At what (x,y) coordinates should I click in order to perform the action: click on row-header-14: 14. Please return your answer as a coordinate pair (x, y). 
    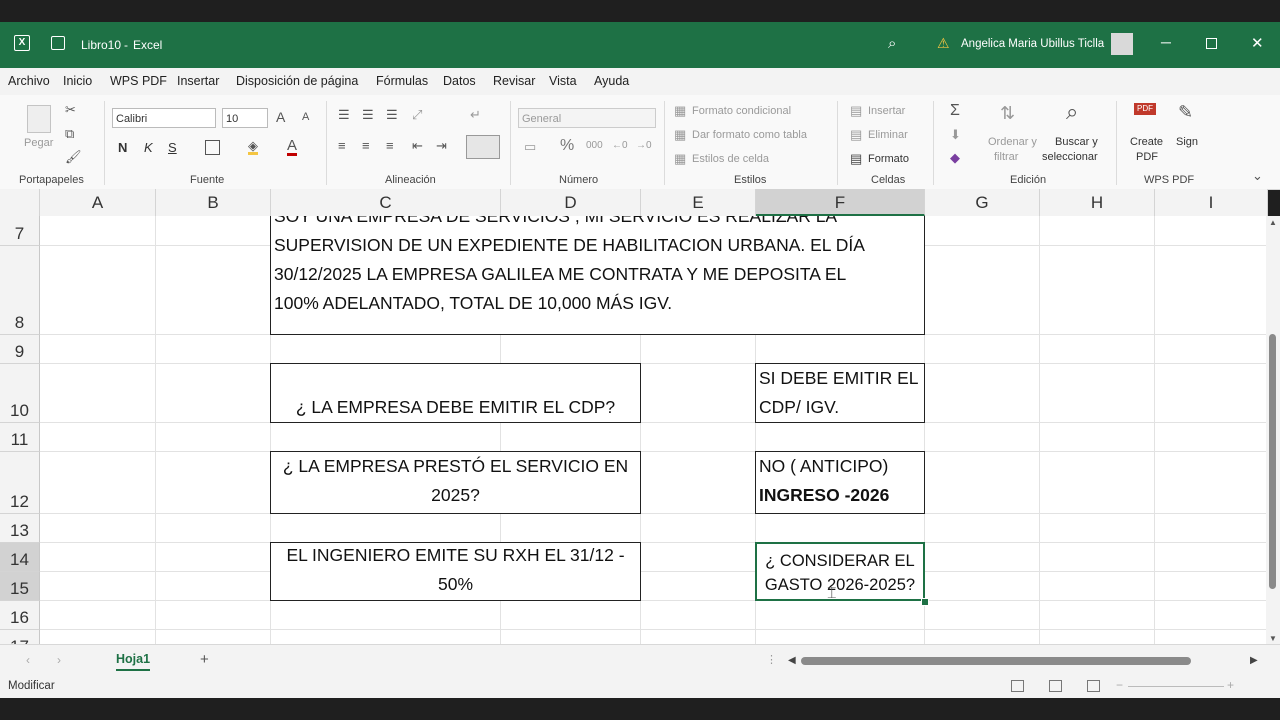
    Looking at the image, I should click on (20, 557).